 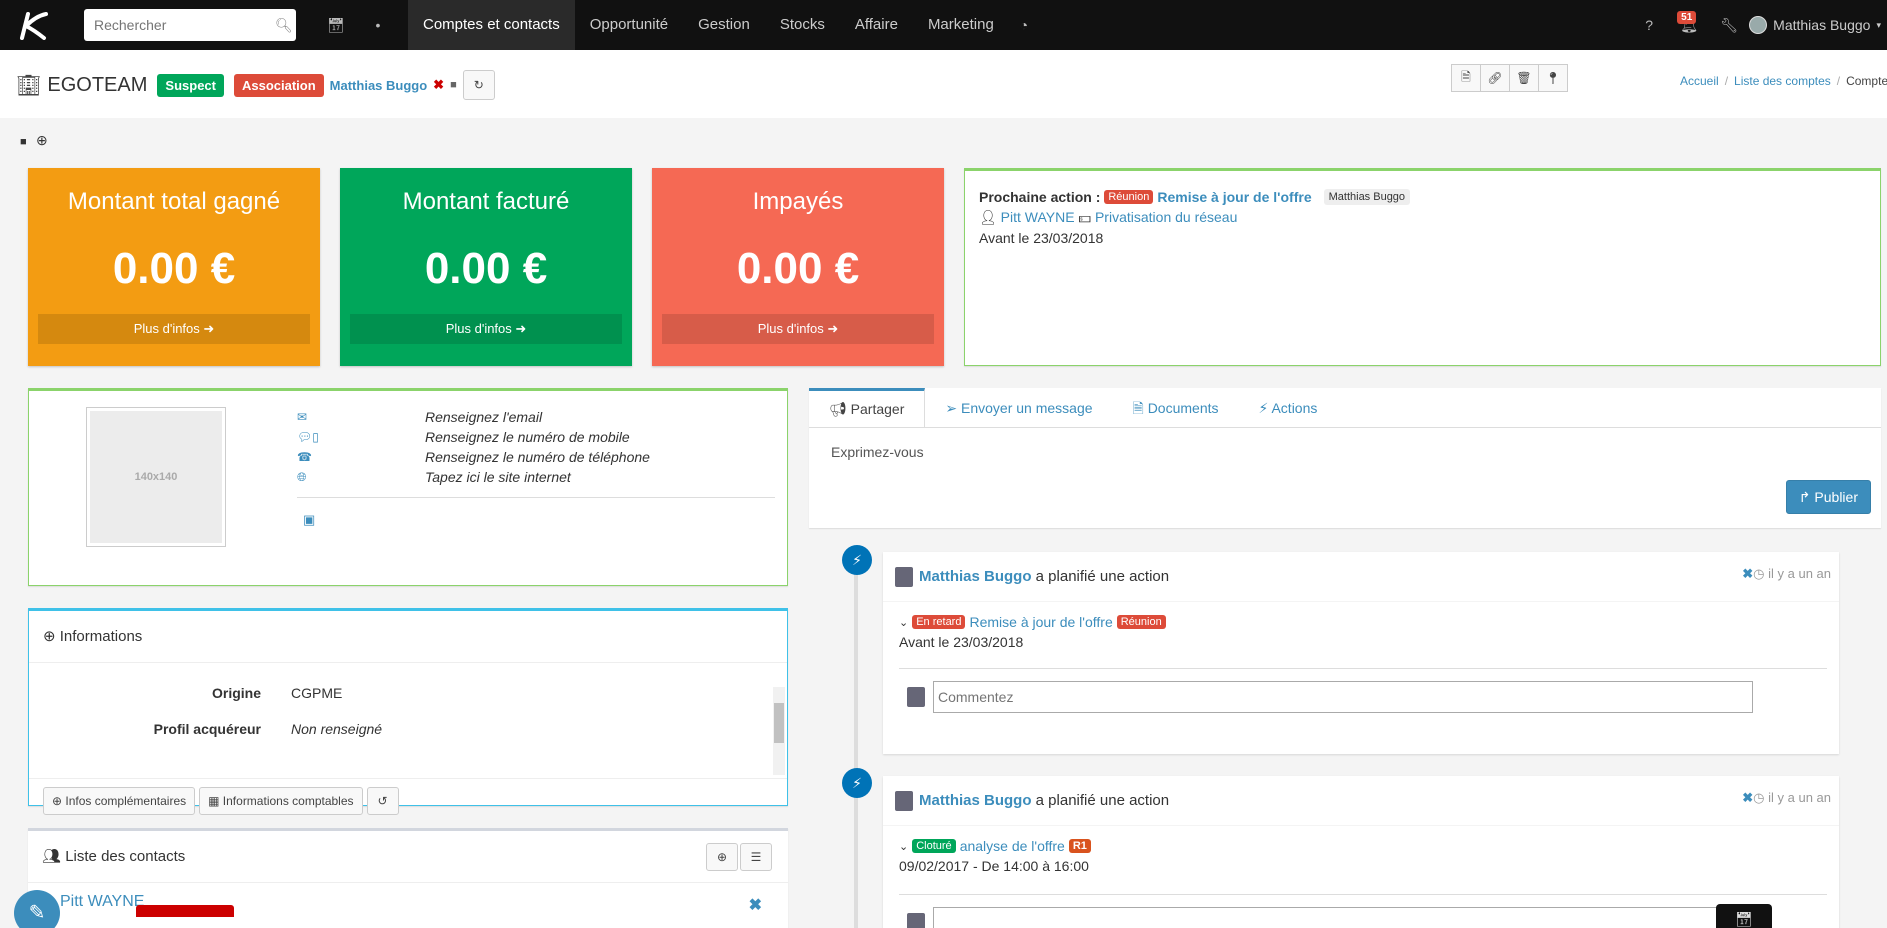 What do you see at coordinates (1878, 24) in the screenshot?
I see `caret-down-icon: ▾` at bounding box center [1878, 24].